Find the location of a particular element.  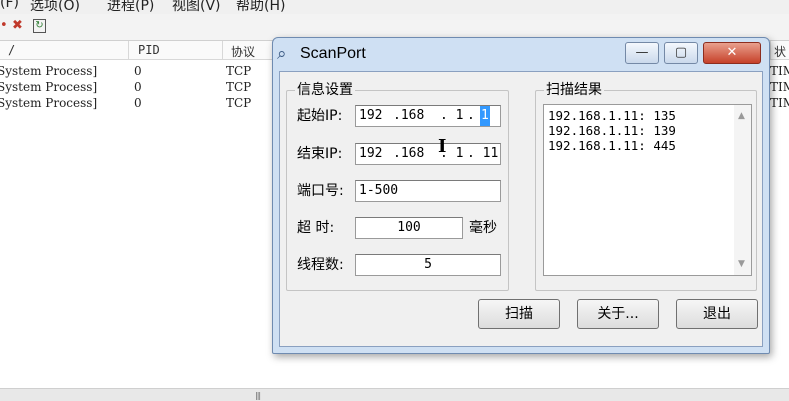

close-icon: • is located at coordinates (4, 26).